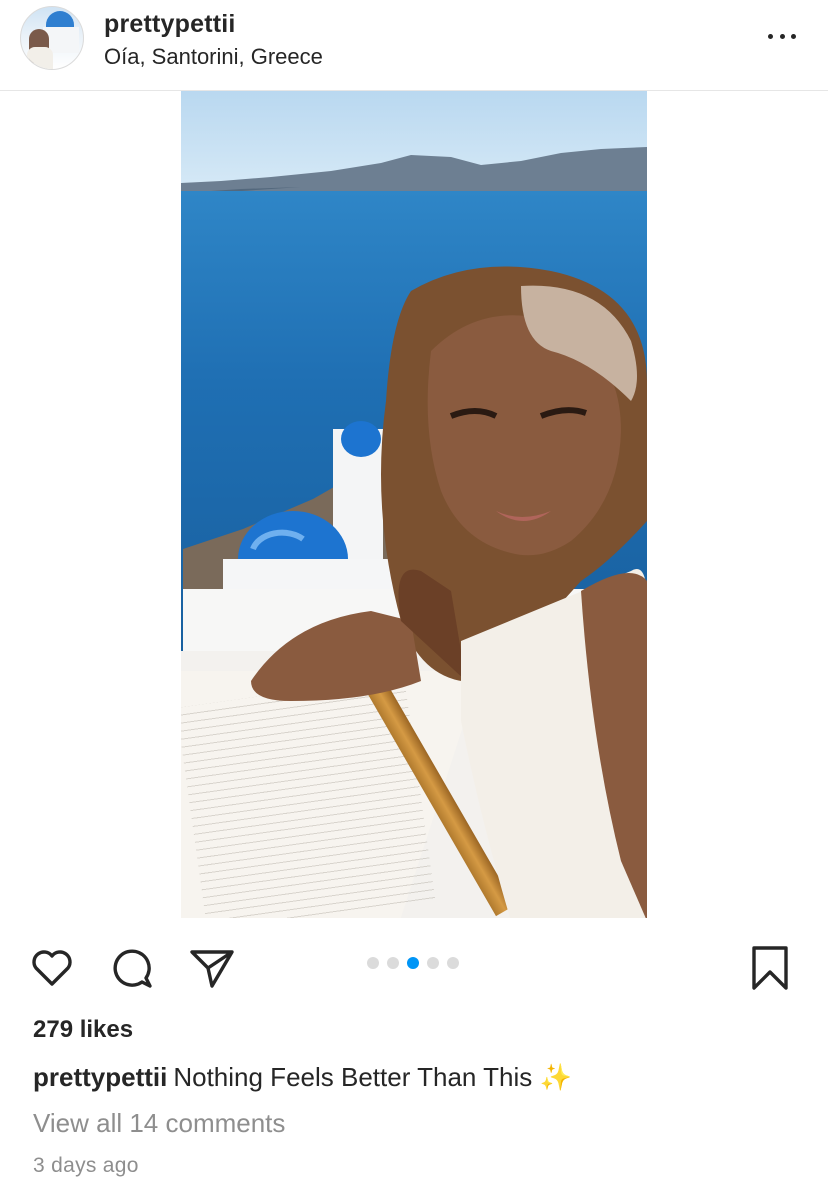 The width and height of the screenshot is (828, 1204). Describe the element at coordinates (100, 1077) in the screenshot. I see `caption-username: prettypettii` at that location.